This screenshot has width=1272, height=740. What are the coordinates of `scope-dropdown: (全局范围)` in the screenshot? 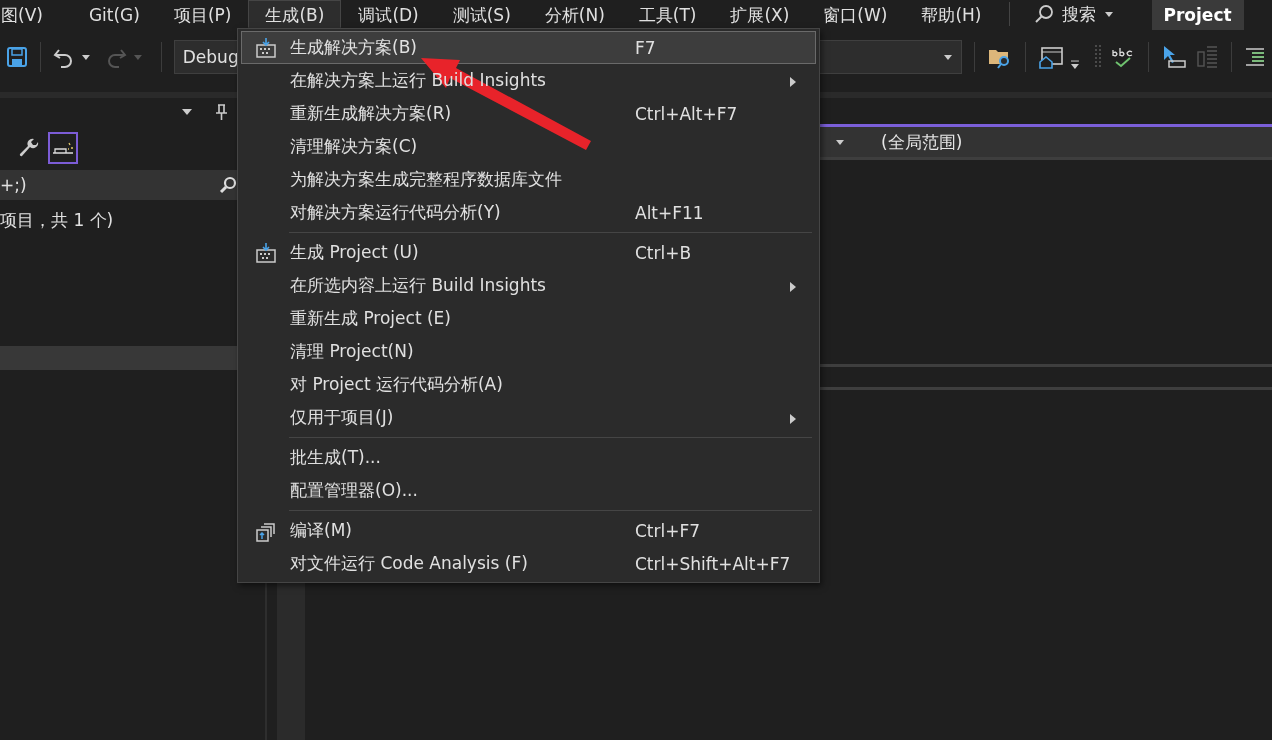 It's located at (922, 142).